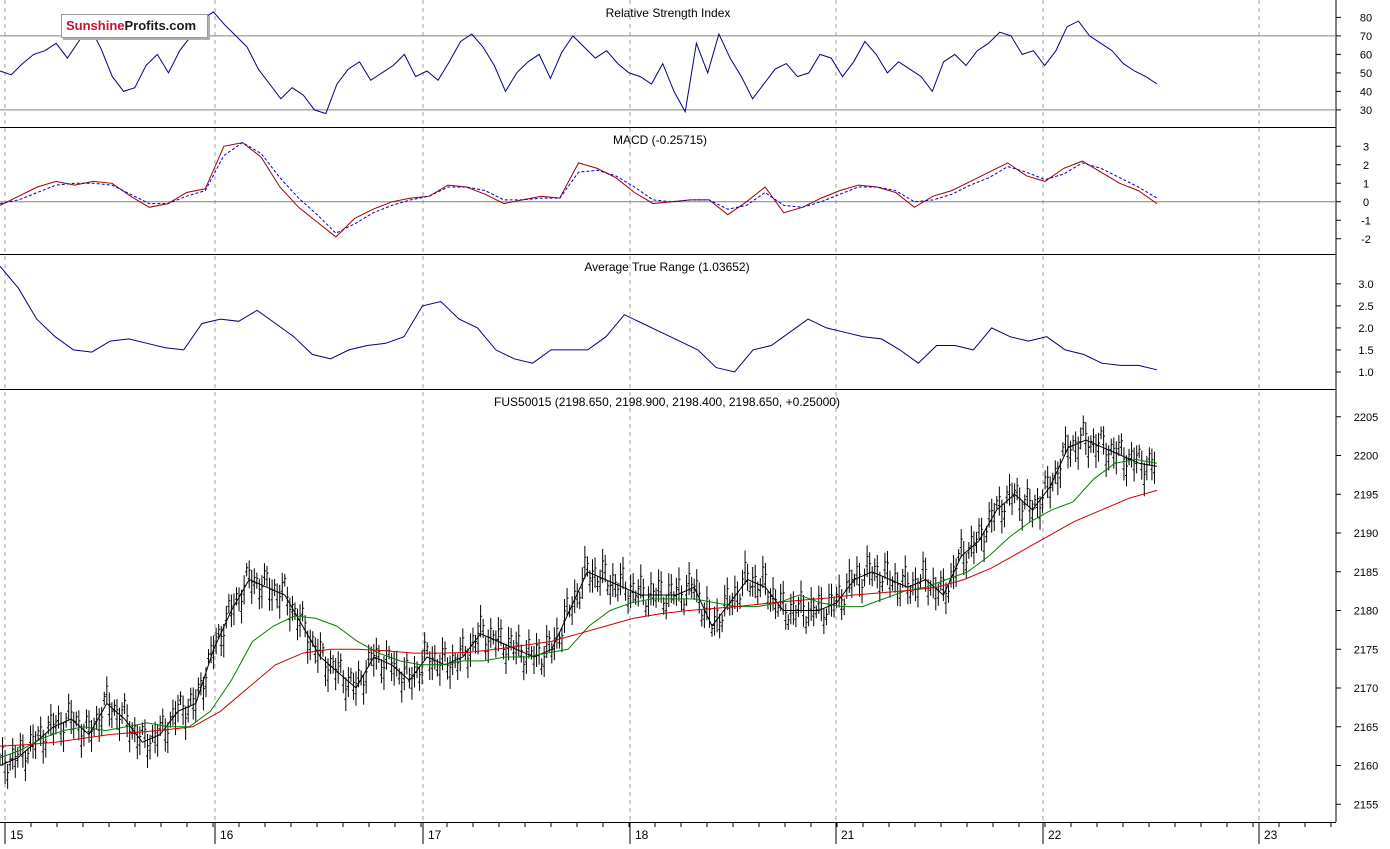 Image resolution: width=1390 pixels, height=849 pixels. Describe the element at coordinates (1366, 805) in the screenshot. I see `price-ytick-label: 2155` at that location.